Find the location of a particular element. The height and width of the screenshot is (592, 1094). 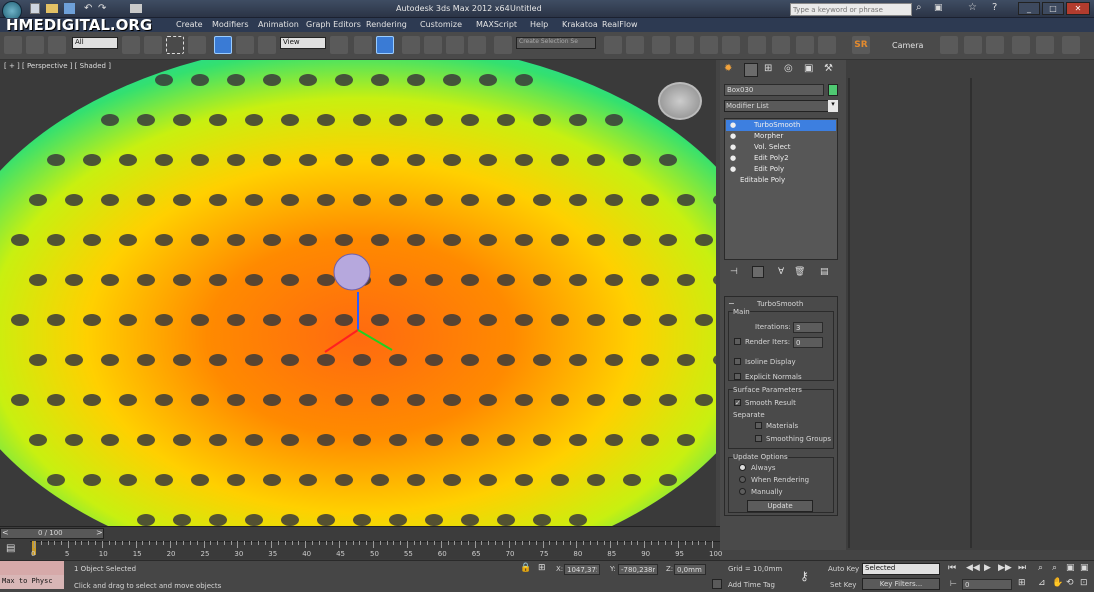

show-end-result-icon is located at coordinates (758, 272).